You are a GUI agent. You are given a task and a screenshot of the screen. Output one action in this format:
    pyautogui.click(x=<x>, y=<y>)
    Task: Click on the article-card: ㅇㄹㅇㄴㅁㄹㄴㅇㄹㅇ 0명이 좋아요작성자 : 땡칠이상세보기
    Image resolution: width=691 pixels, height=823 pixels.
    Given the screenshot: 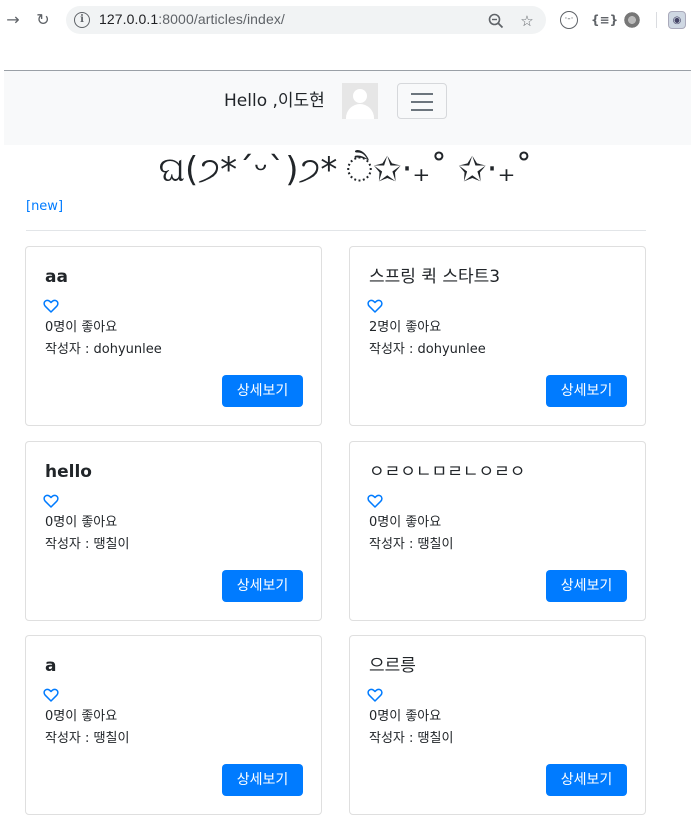 What is the action you would take?
    pyautogui.click(x=497, y=531)
    